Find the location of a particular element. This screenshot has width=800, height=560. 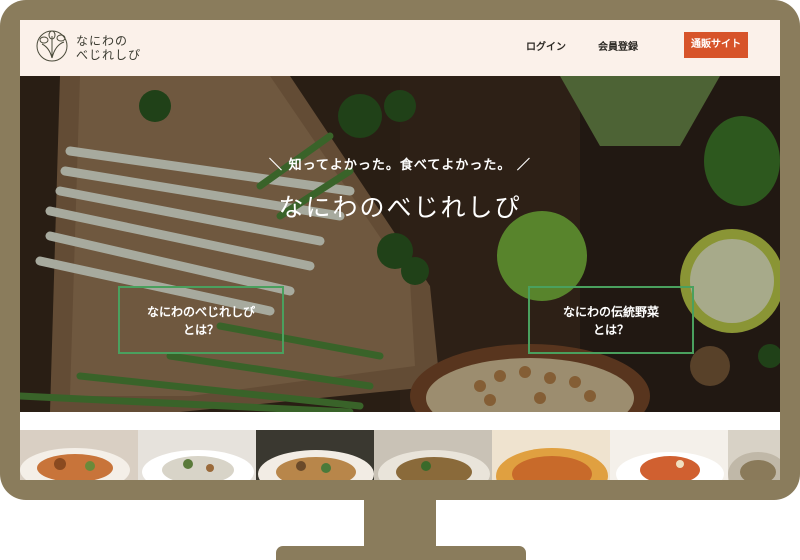

monitor-stand-neck is located at coordinates (400, 524).